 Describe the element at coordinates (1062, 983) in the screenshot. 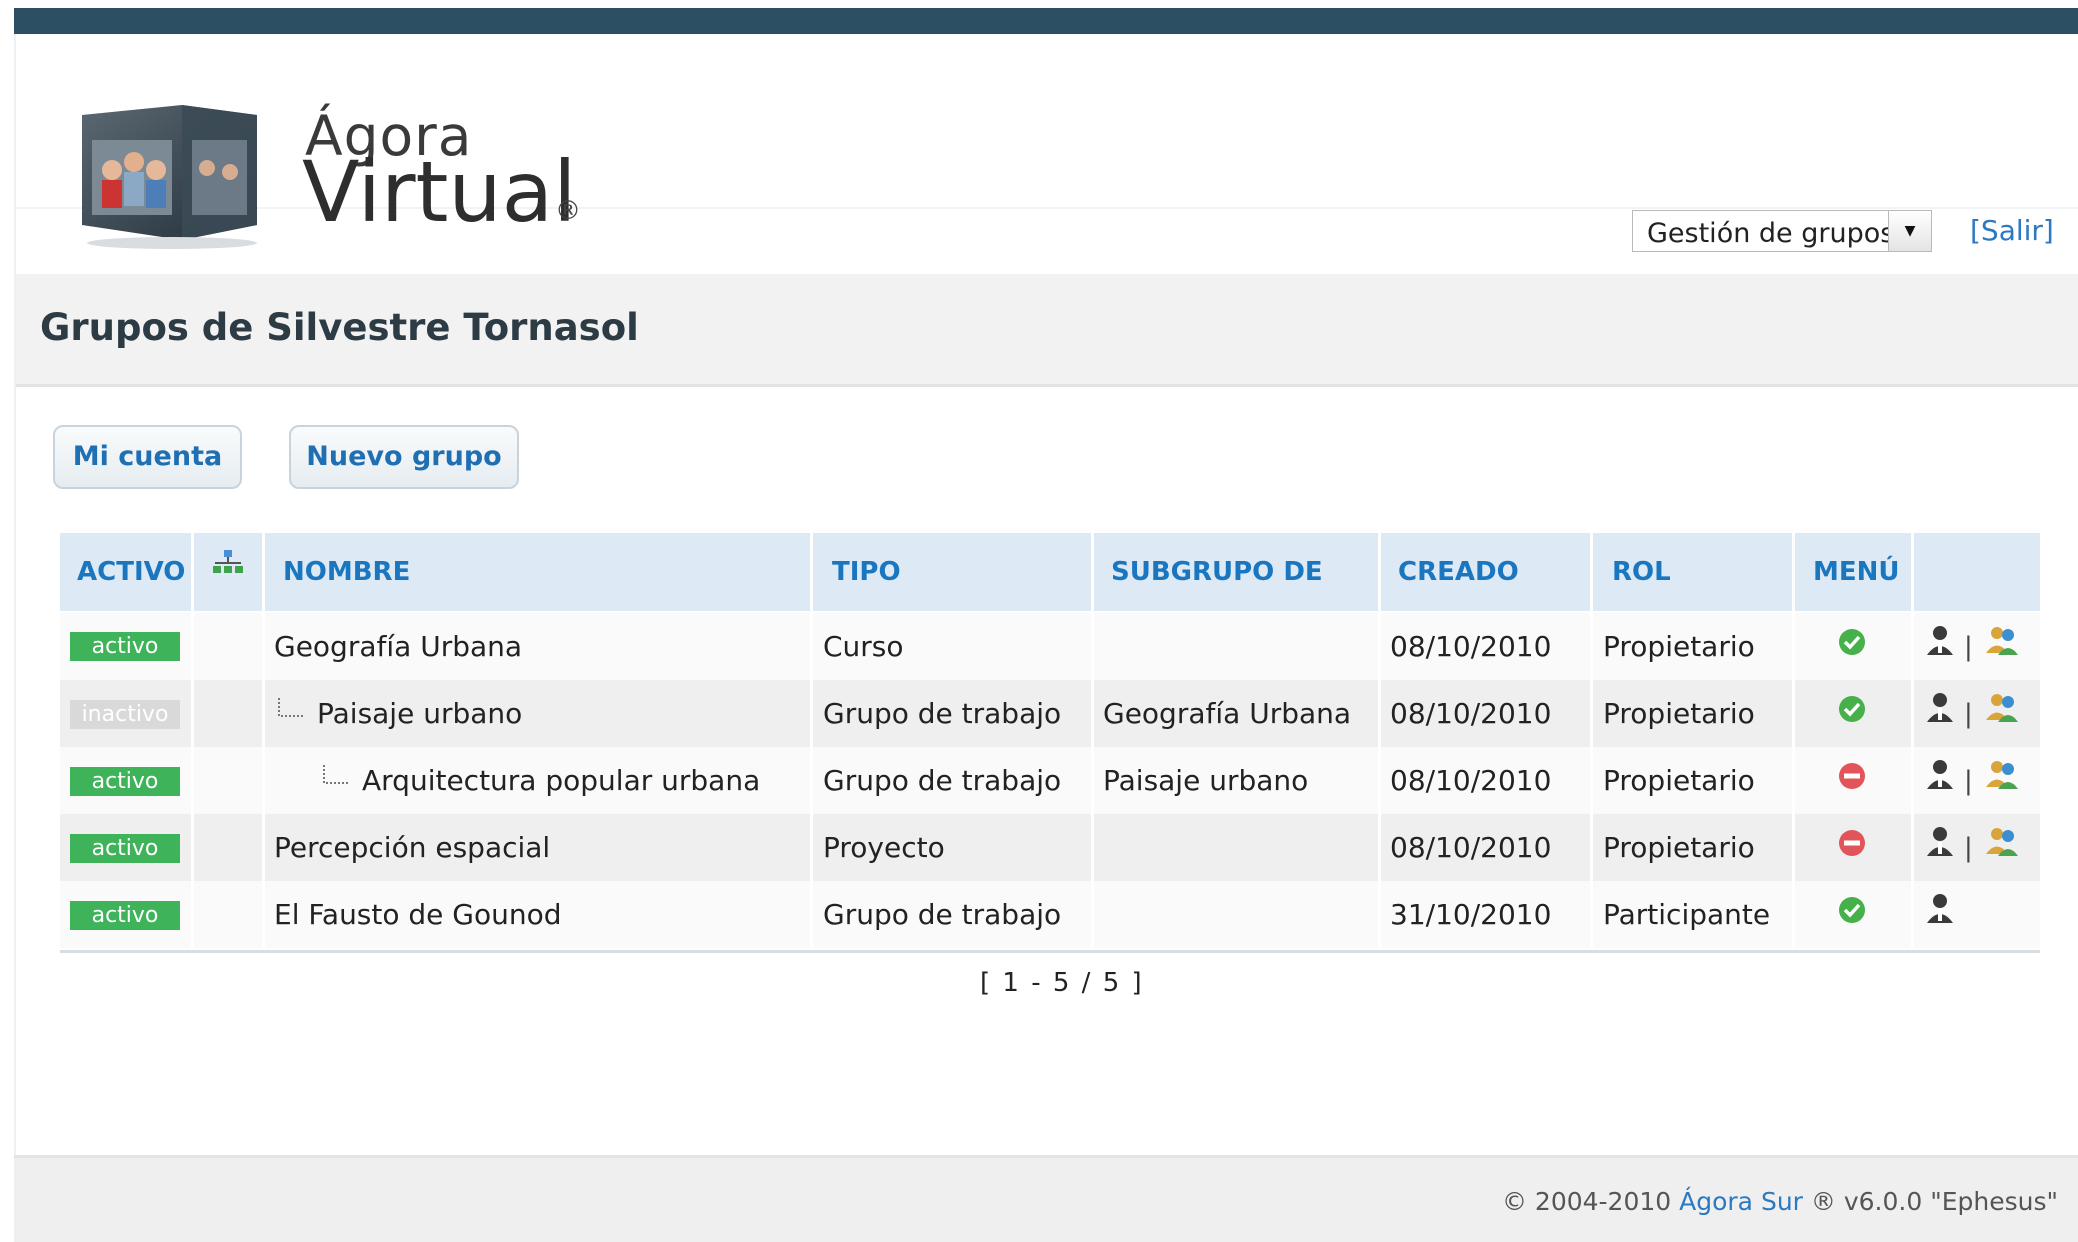

I see `pagination: [ 1 - 5 / 5 ]` at that location.